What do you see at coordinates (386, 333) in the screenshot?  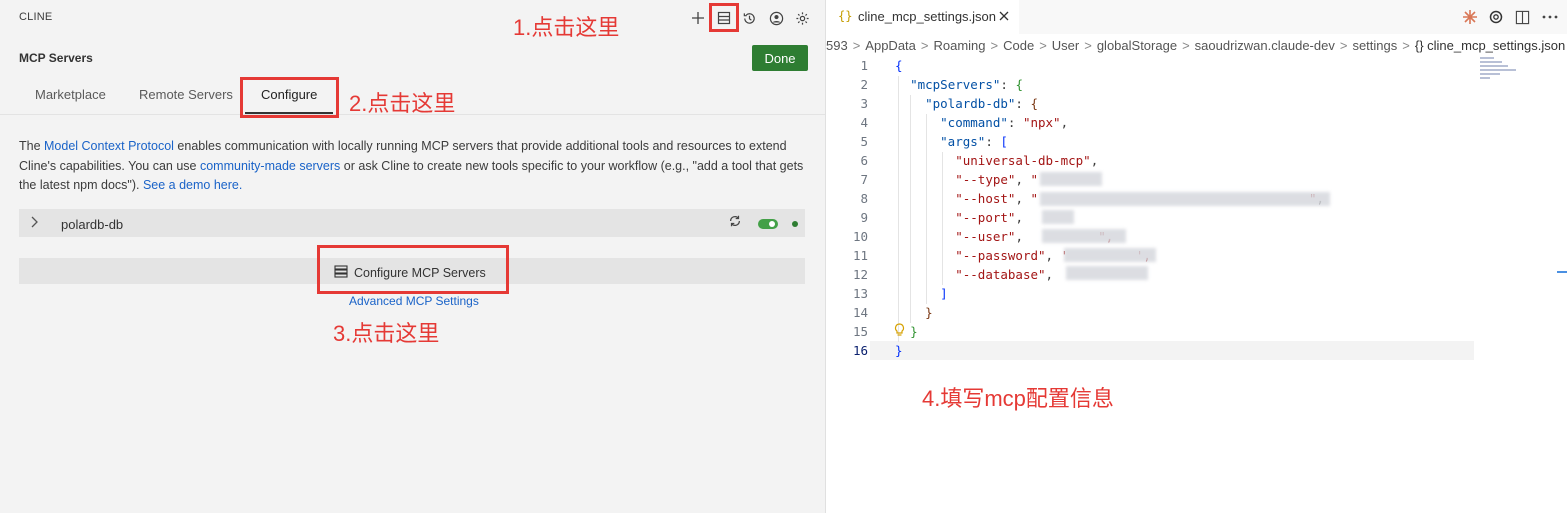 I see `annotation-step3: 3.点击这里` at bounding box center [386, 333].